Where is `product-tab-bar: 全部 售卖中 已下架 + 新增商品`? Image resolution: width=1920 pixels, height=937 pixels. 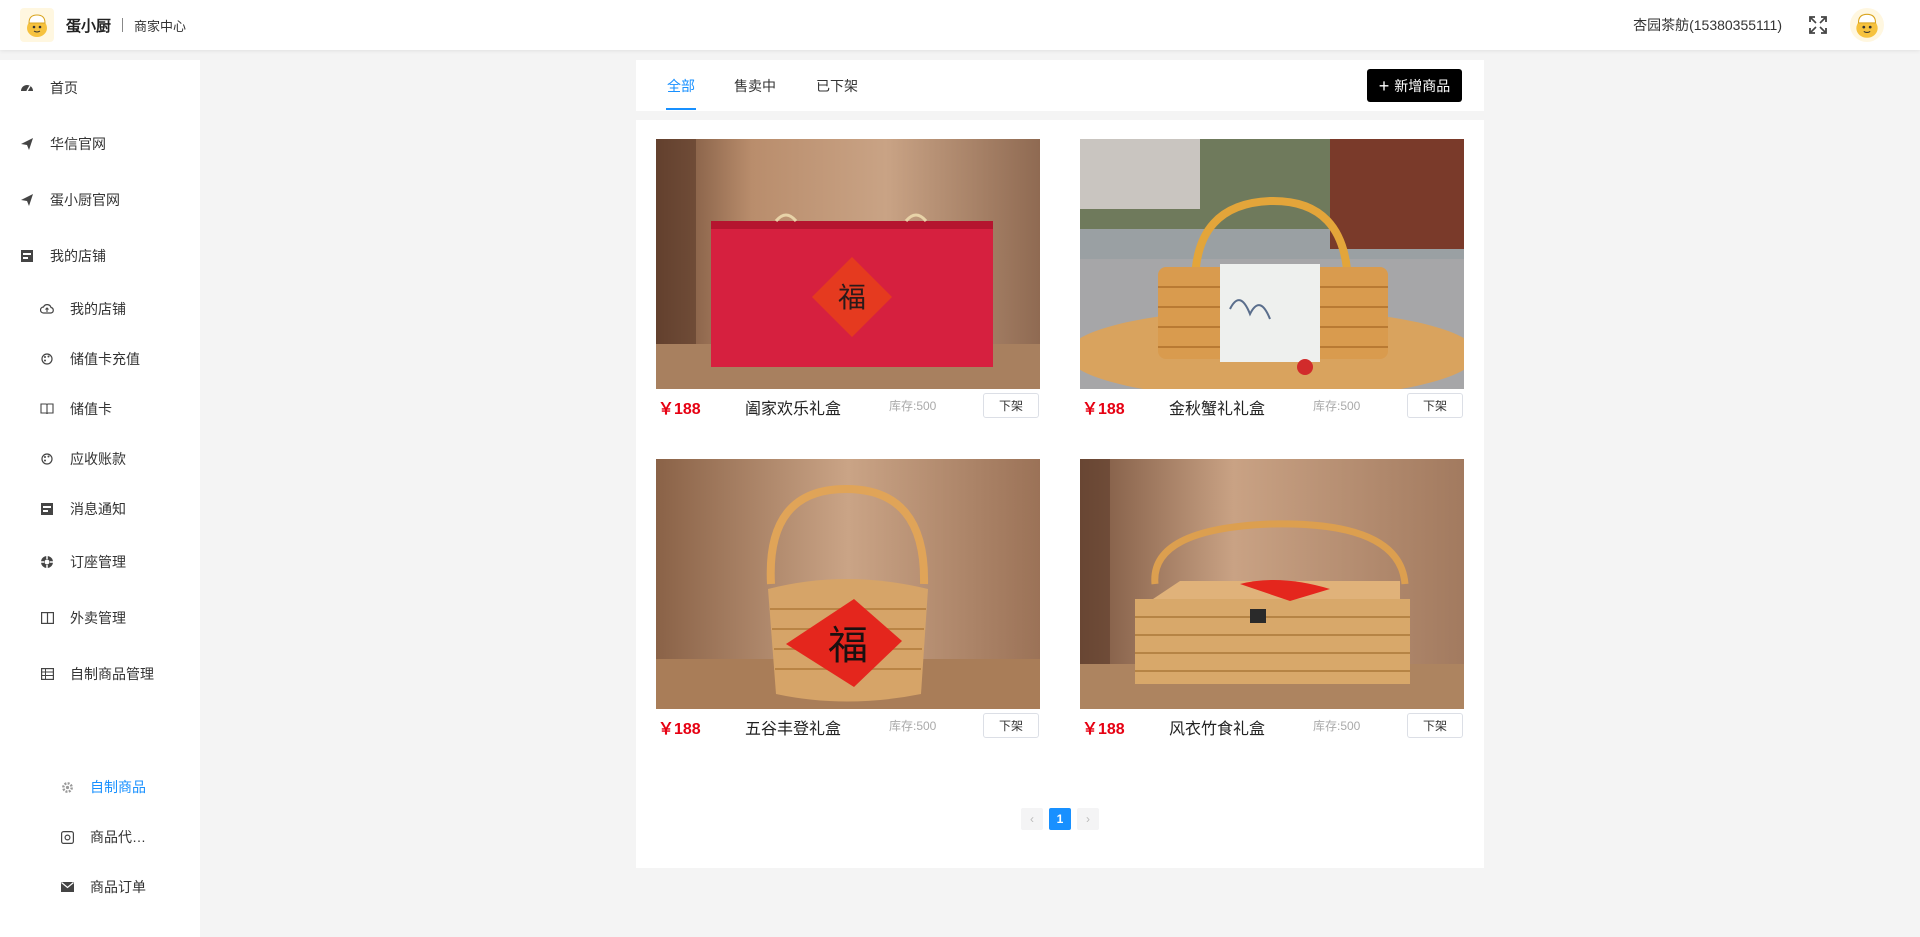
product-tab-bar: 全部 售卖中 已下架 + 新增商品 is located at coordinates (1060, 85).